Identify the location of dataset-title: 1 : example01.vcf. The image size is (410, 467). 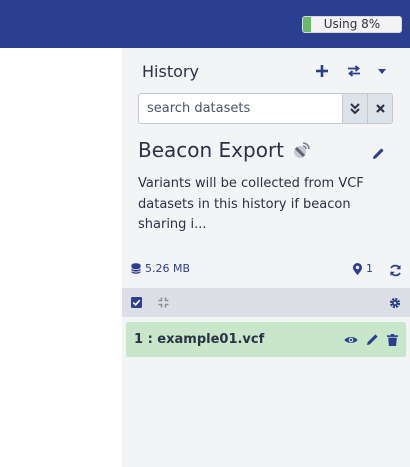
(199, 339).